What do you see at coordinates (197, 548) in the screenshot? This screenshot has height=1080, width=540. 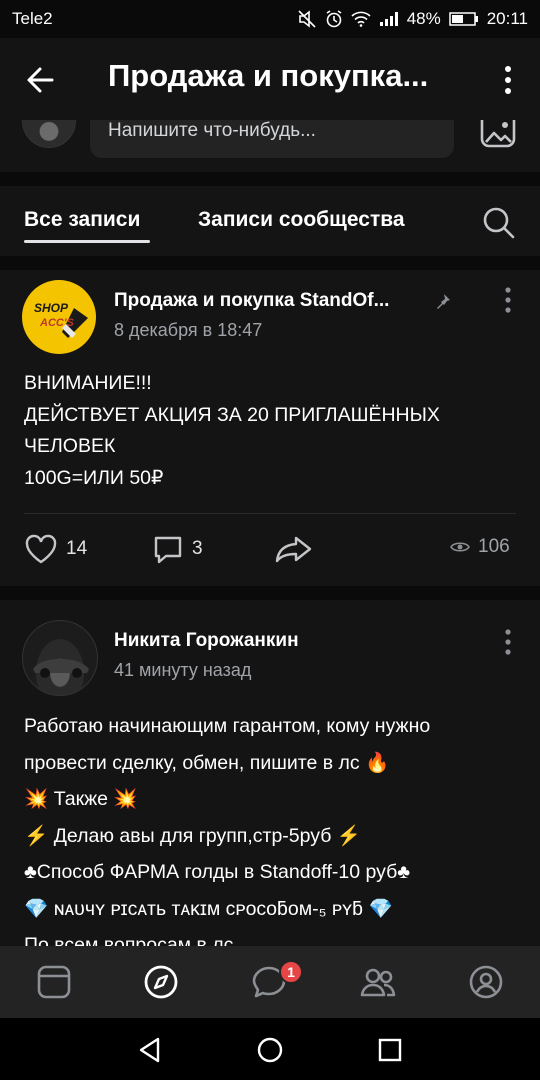 I see `comment-count: 3` at bounding box center [197, 548].